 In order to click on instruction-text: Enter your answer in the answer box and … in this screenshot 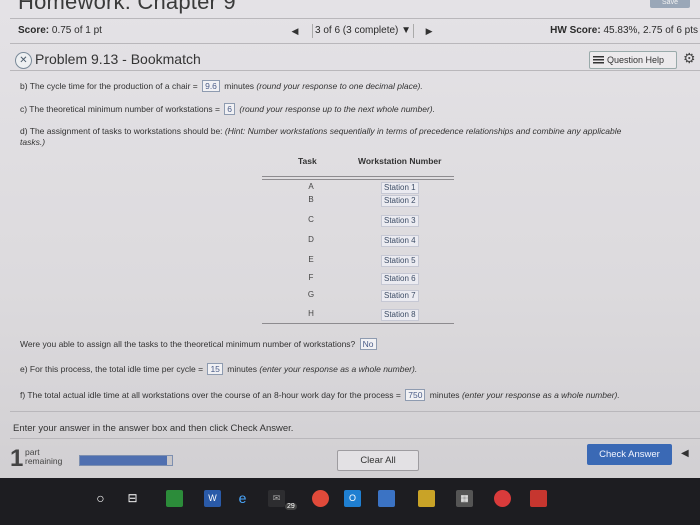, I will do `click(153, 428)`.